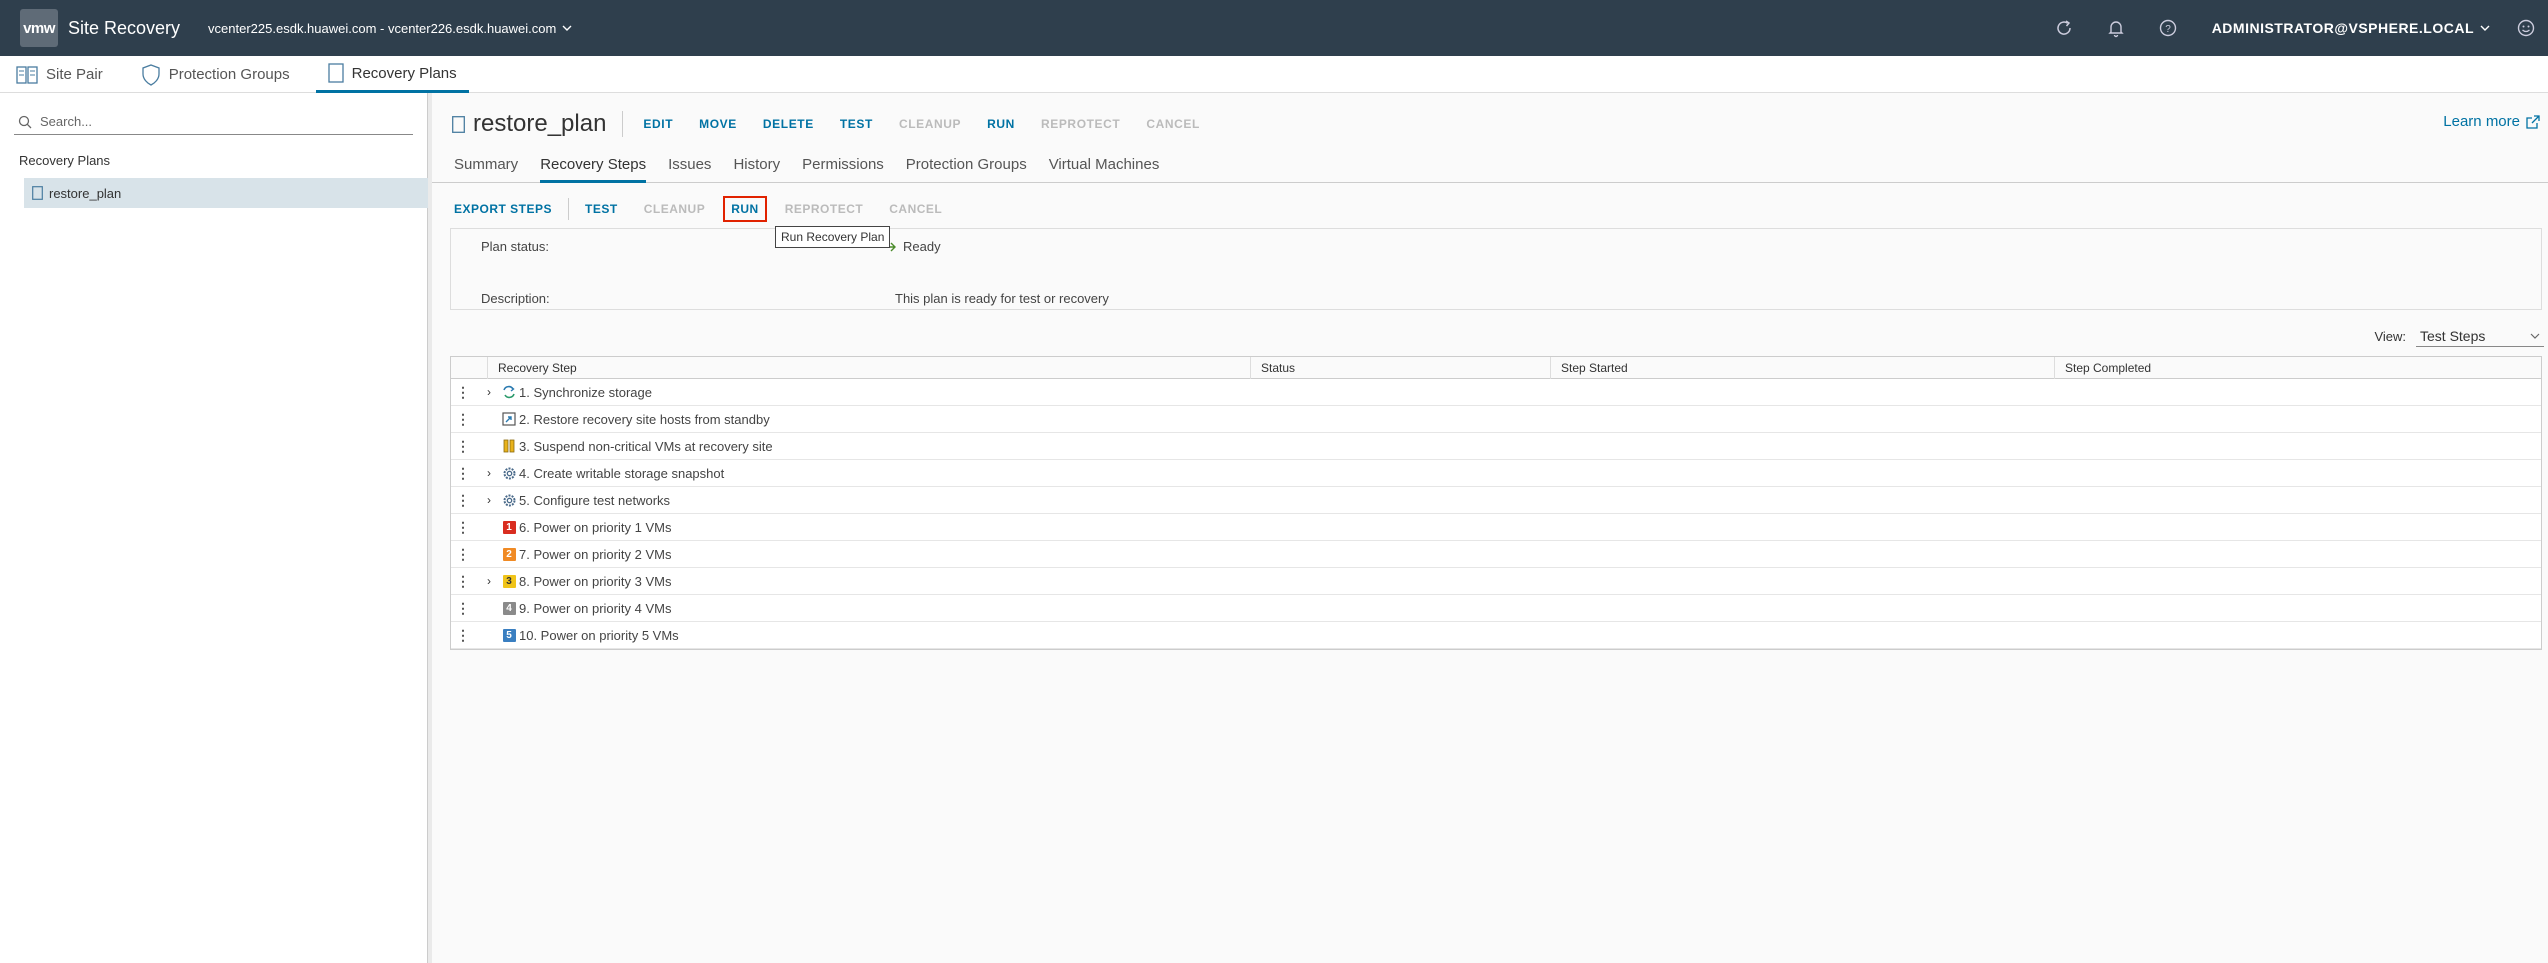 The width and height of the screenshot is (2548, 963). I want to click on table-row: ⋮ 2 7. Power on priority 2 VMs, so click(1496, 554).